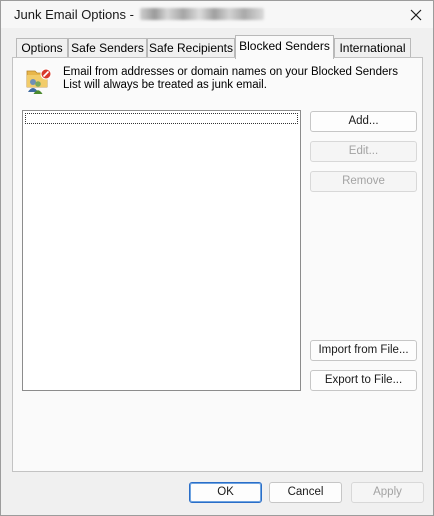 This screenshot has width=434, height=516. What do you see at coordinates (372, 48) in the screenshot?
I see `tab-international: International` at bounding box center [372, 48].